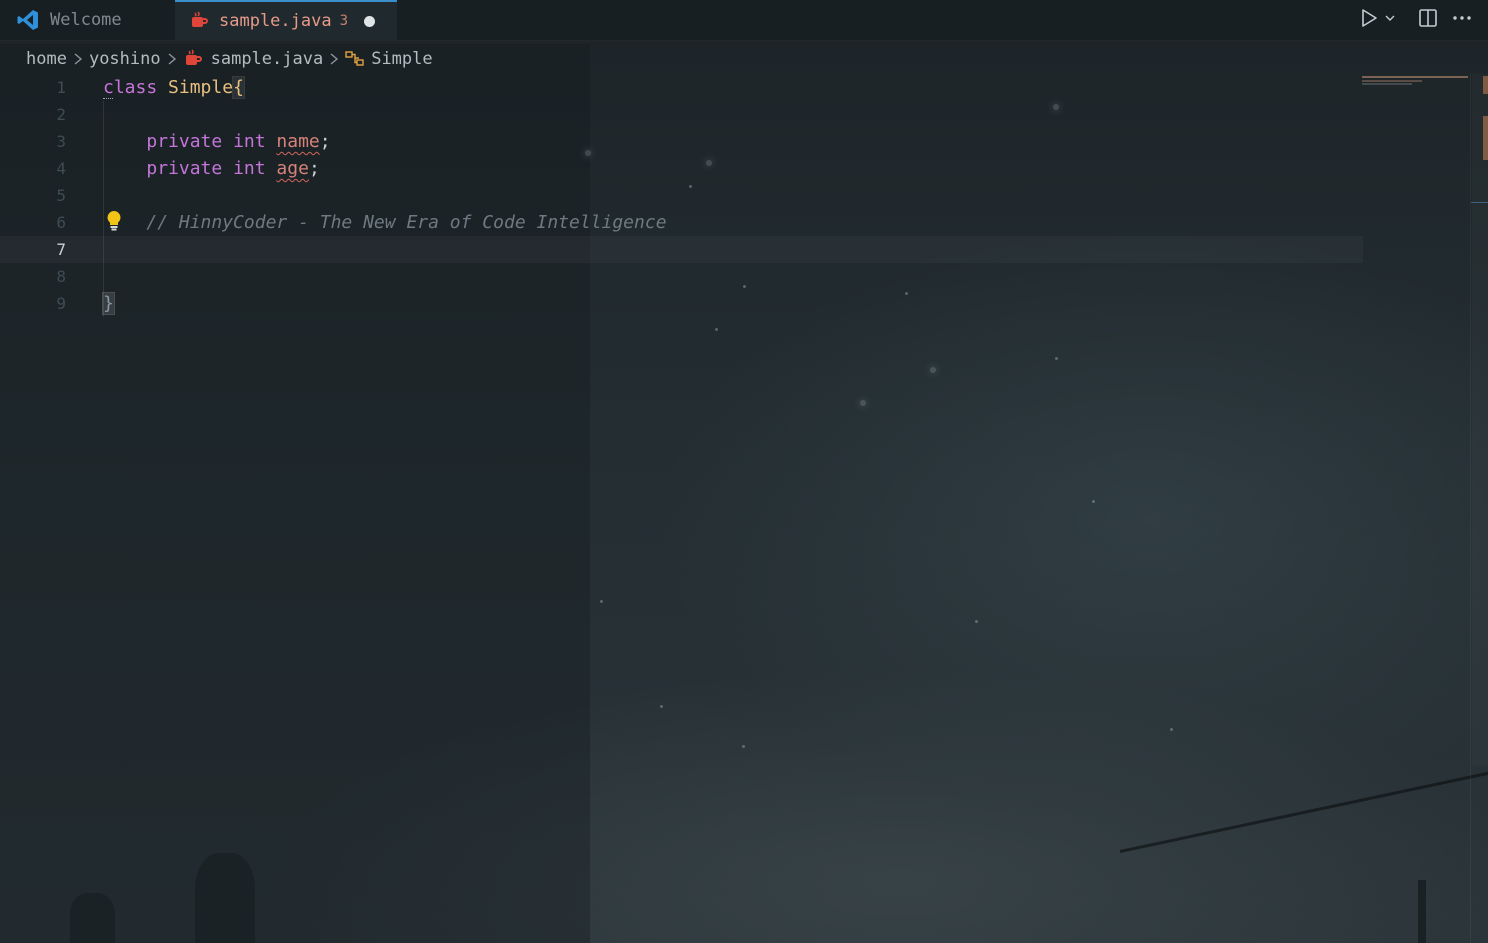 The image size is (1488, 943). What do you see at coordinates (108, 303) in the screenshot?
I see `token-close-brace: }` at bounding box center [108, 303].